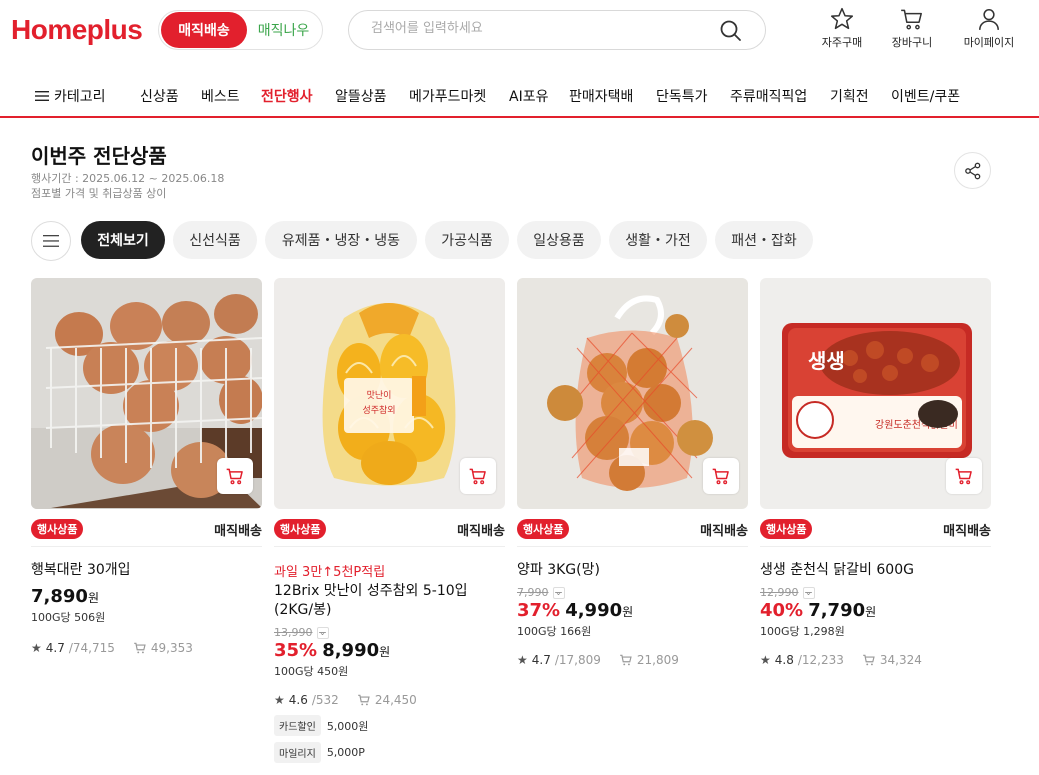  What do you see at coordinates (869, 660) in the screenshot?
I see `cart-count-icon` at bounding box center [869, 660].